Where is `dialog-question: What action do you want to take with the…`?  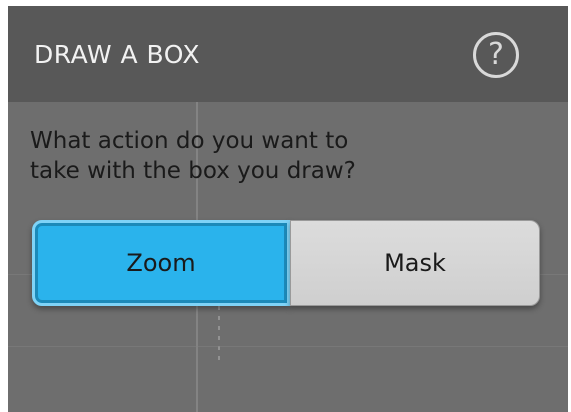 dialog-question: What action do you want to take with the… is located at coordinates (265, 156).